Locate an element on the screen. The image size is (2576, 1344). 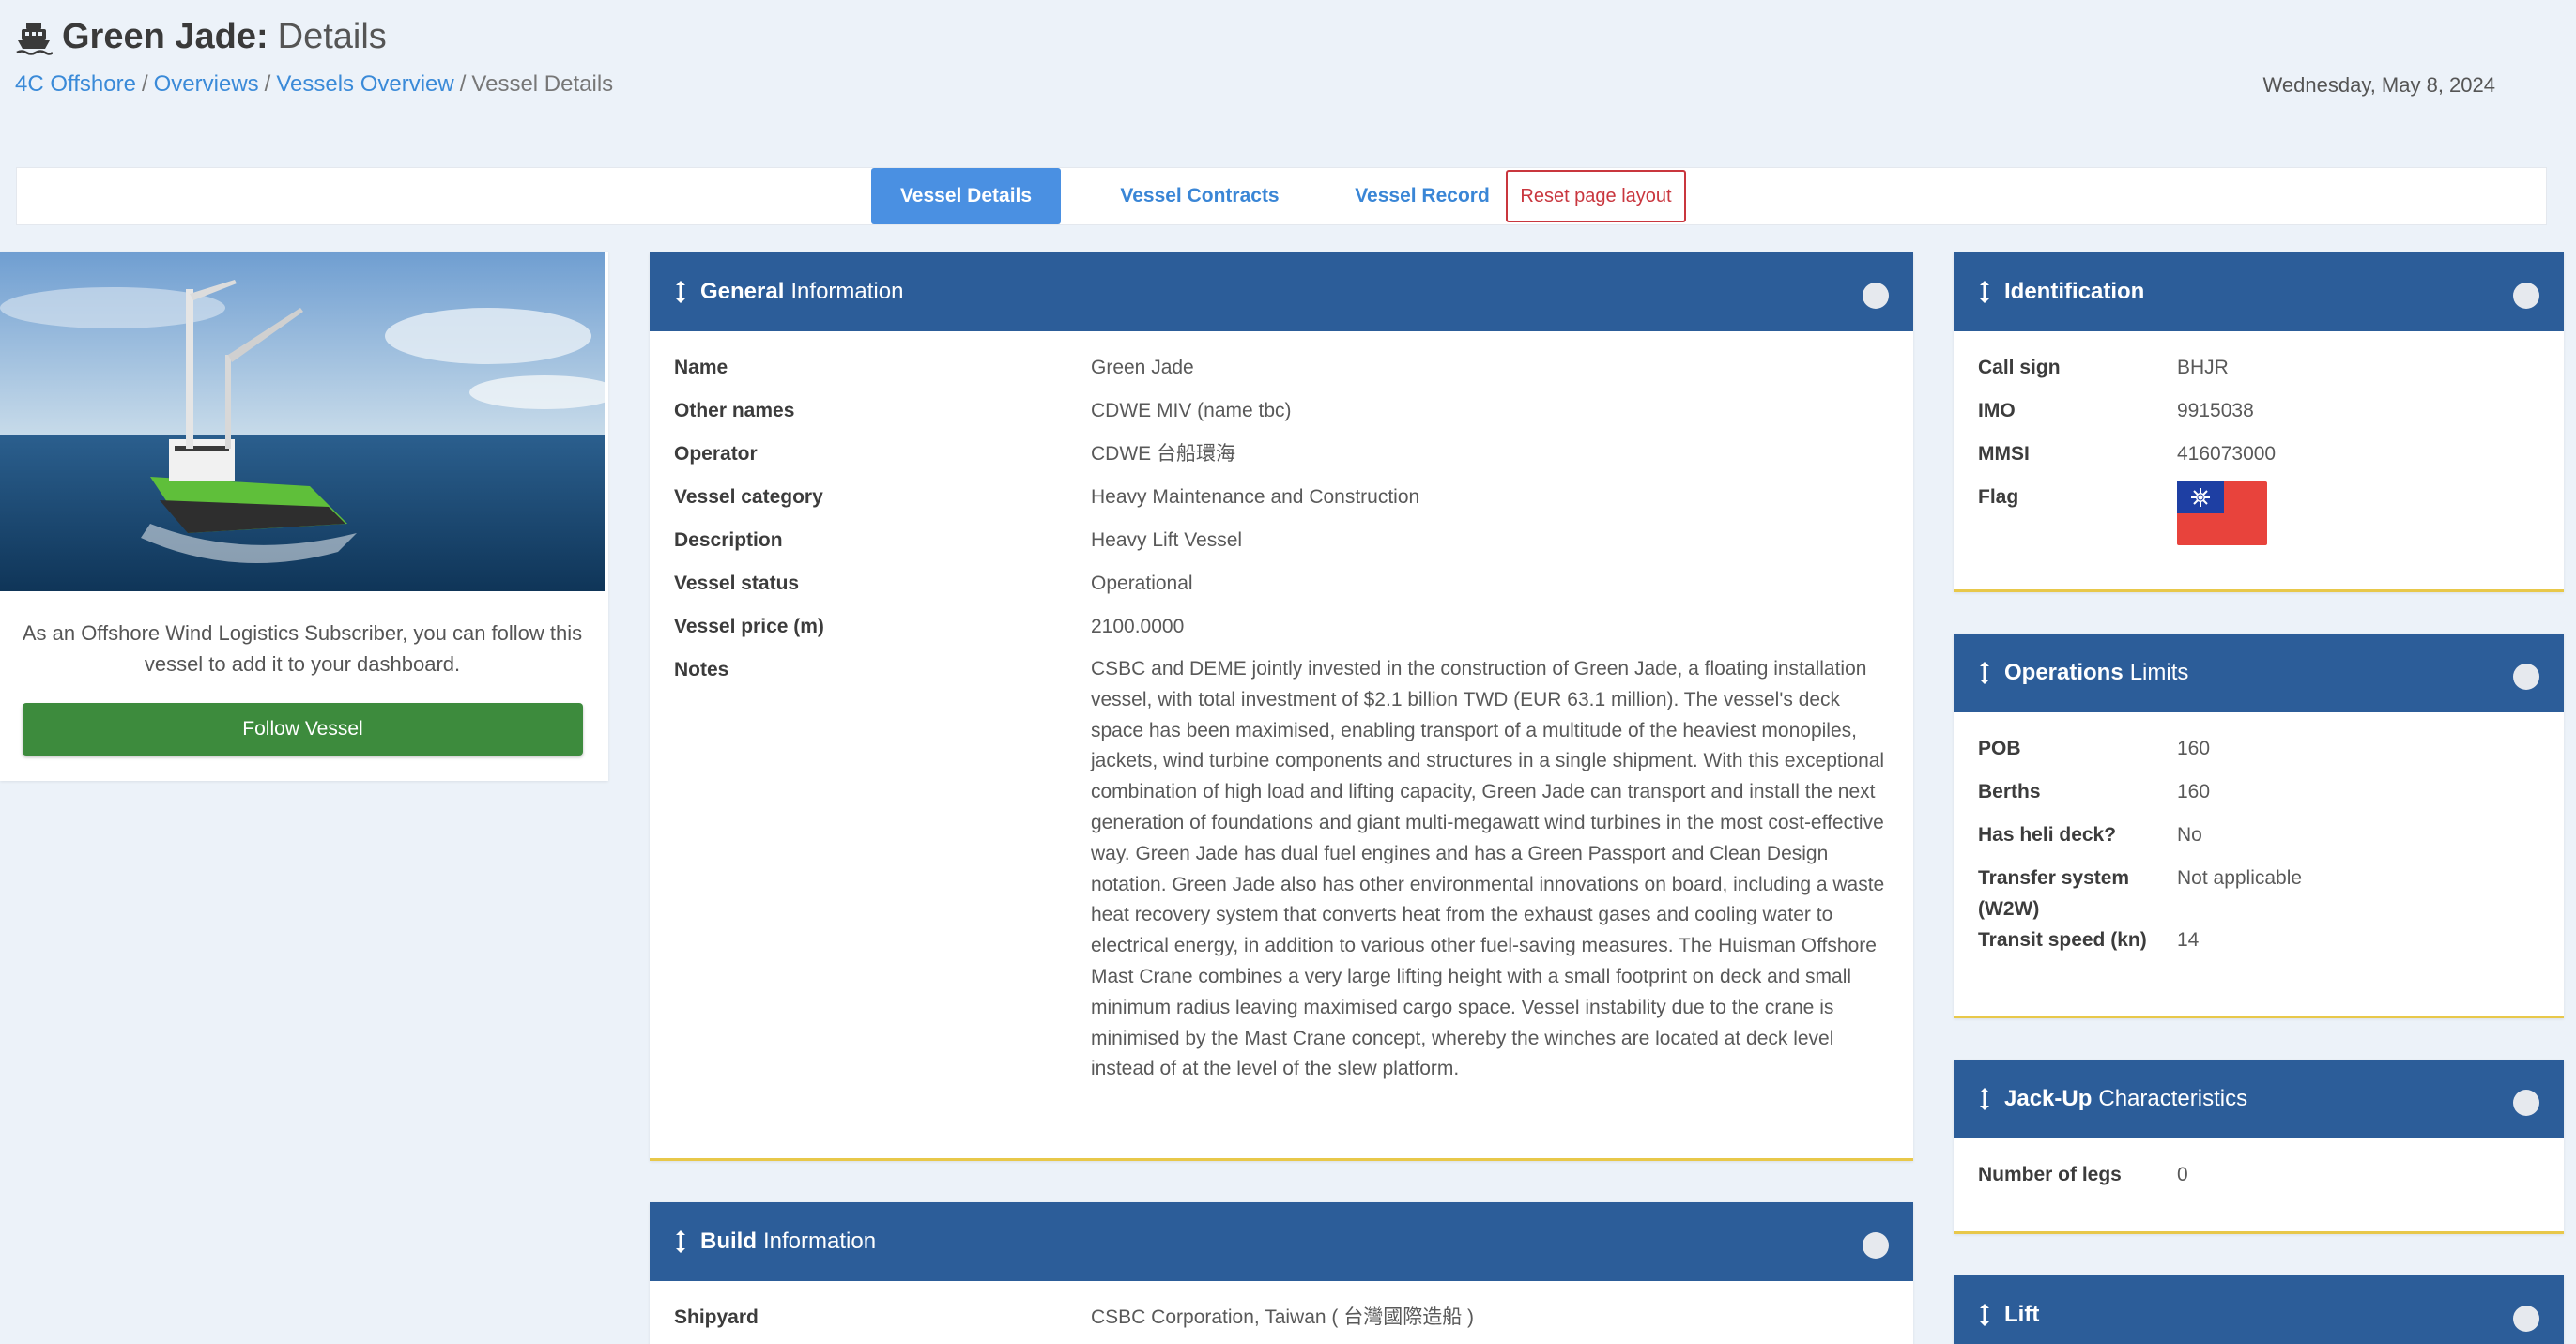
row-label: Call sign is located at coordinates (2020, 367).